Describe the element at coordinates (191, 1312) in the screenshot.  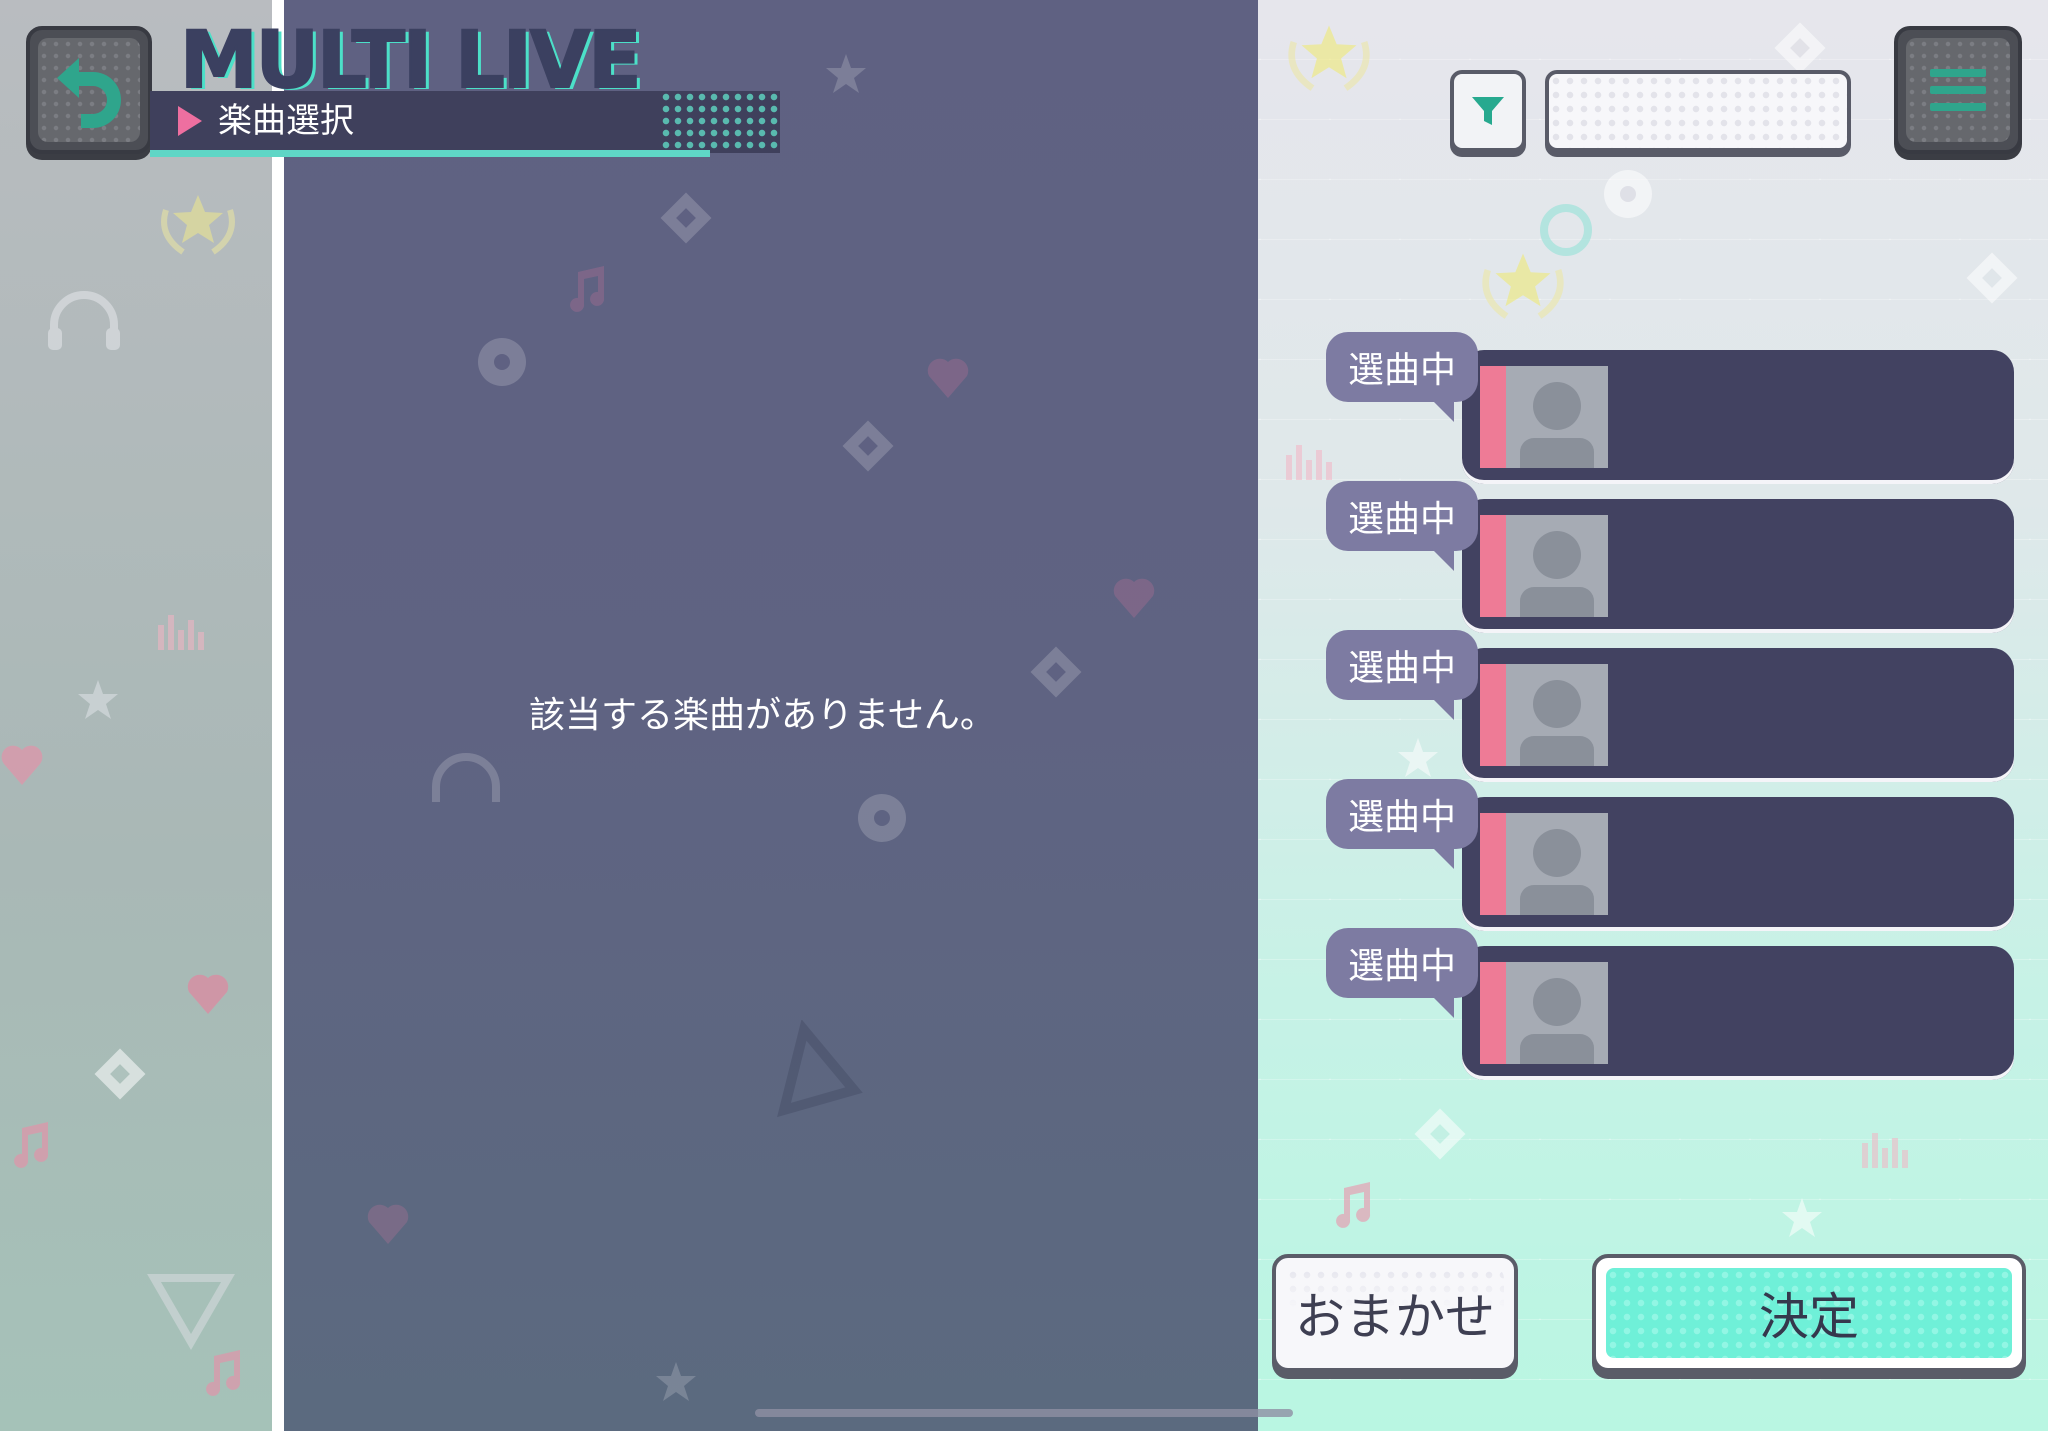
I see `triangle-icon` at that location.